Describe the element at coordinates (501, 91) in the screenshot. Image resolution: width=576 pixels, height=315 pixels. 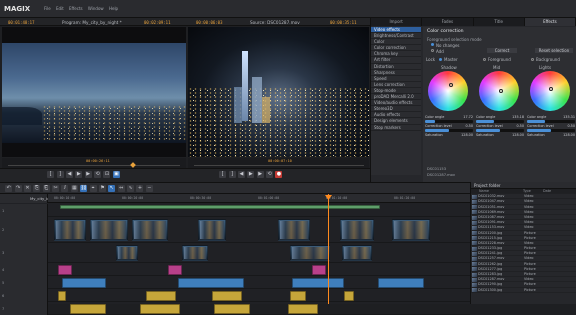
I see `mid-wheel-handle` at that location.